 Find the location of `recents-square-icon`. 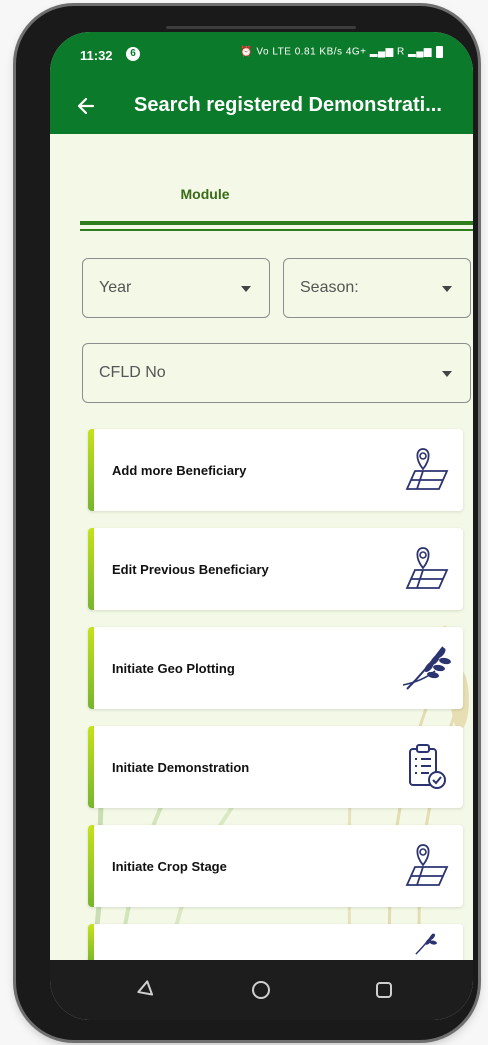

recents-square-icon is located at coordinates (384, 990).